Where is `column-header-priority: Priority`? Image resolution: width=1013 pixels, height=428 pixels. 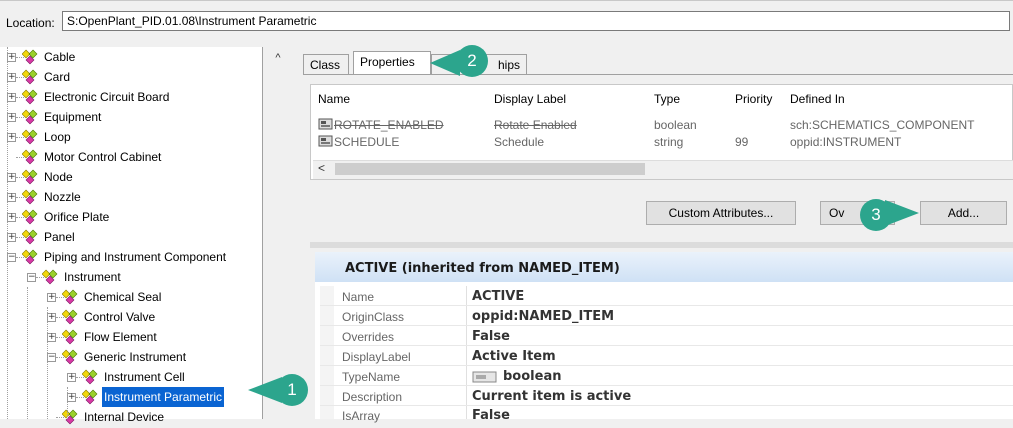
column-header-priority: Priority is located at coordinates (753, 99).